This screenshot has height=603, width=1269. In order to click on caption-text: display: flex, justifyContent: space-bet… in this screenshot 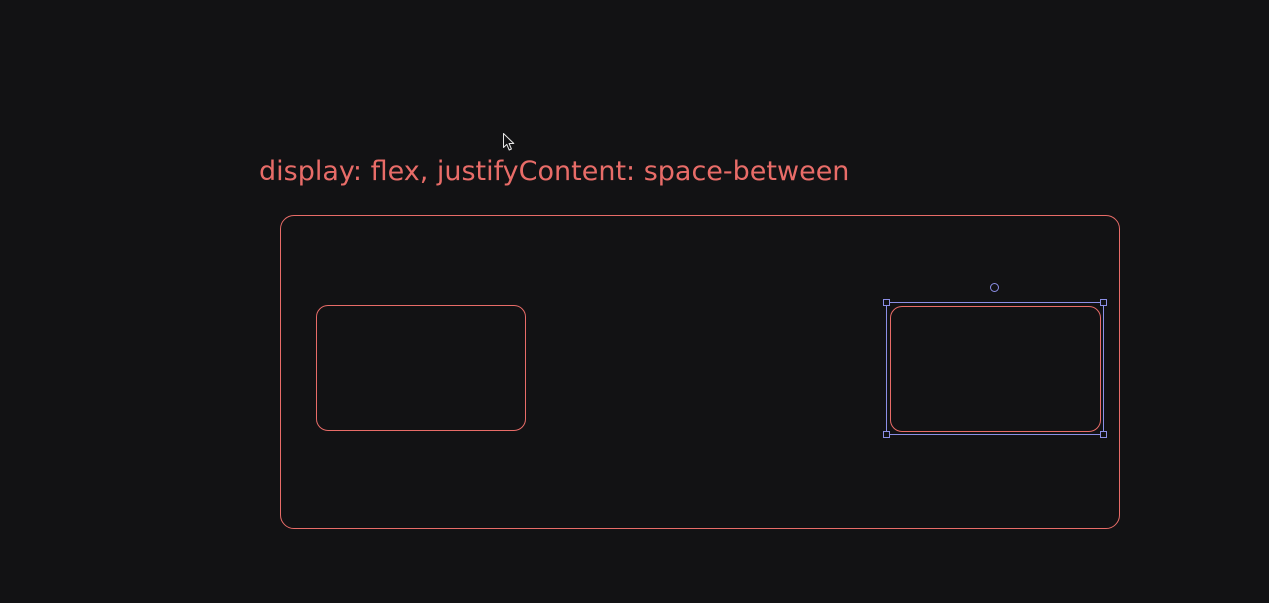, I will do `click(554, 172)`.